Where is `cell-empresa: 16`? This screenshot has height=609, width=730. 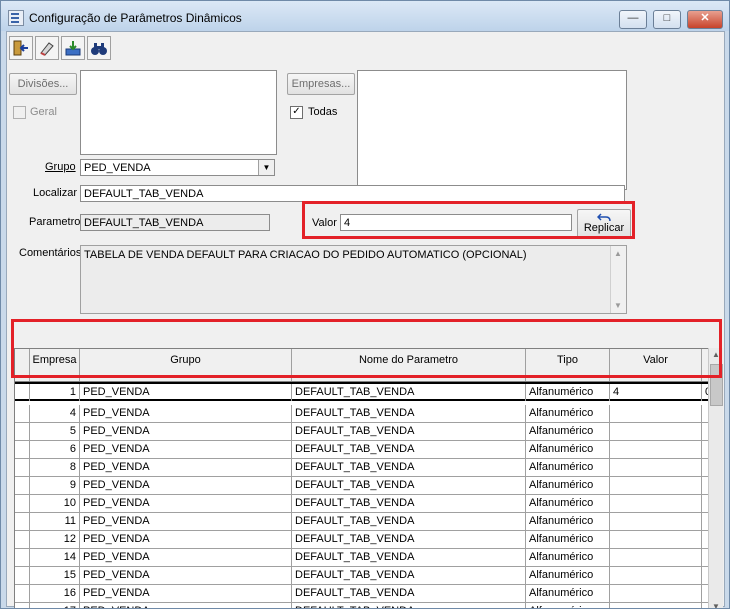 cell-empresa: 16 is located at coordinates (55, 593).